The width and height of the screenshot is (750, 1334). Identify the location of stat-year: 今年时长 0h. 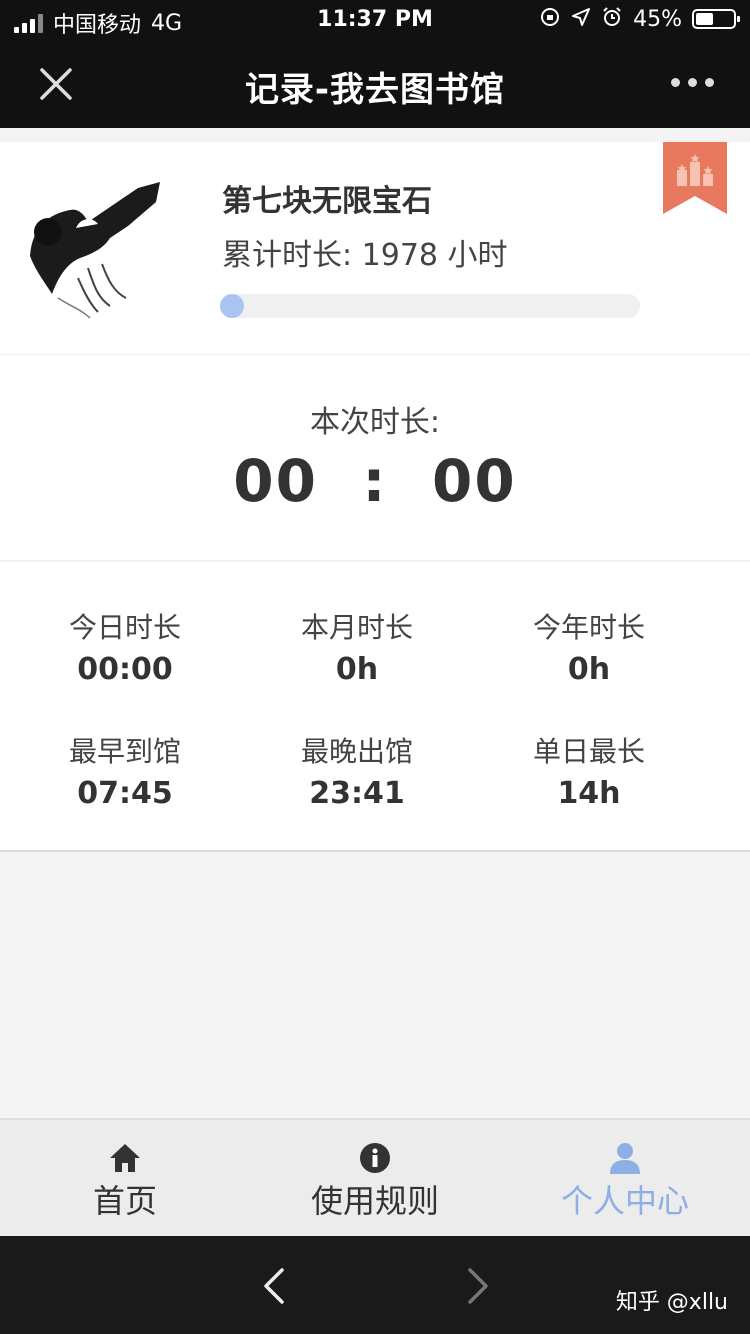
(589, 646).